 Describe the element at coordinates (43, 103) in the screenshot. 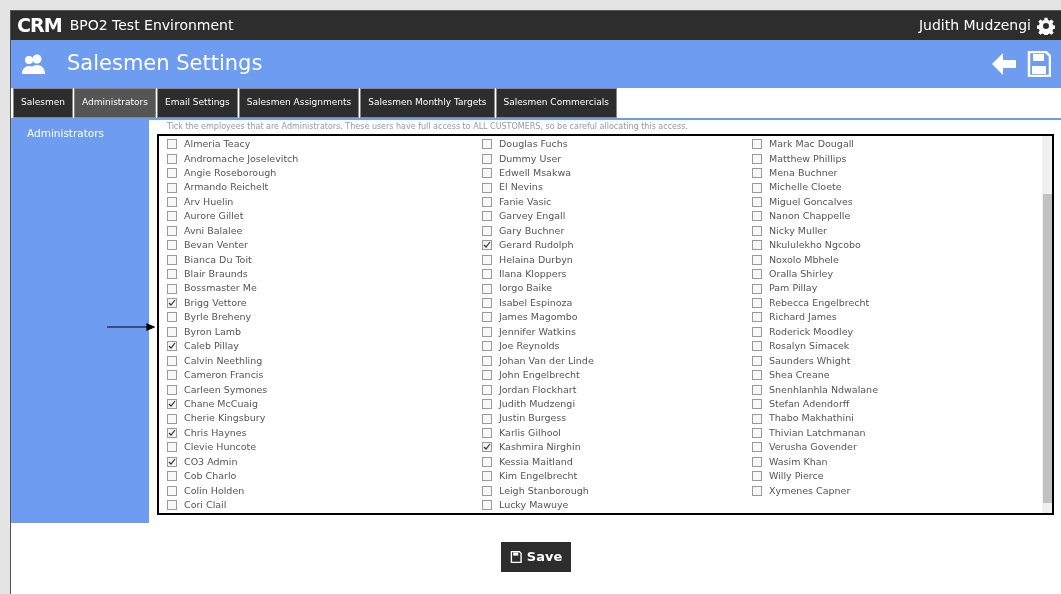

I see `tab: Salesmen` at that location.